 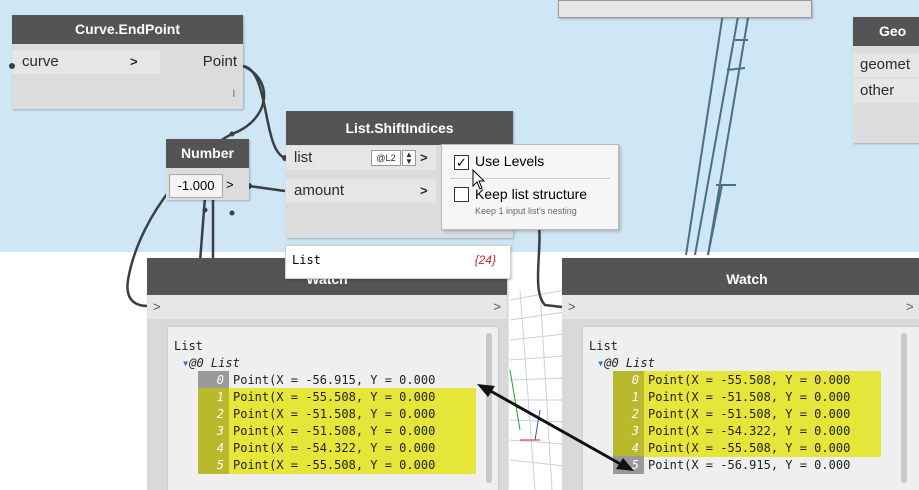 I want to click on annotation-arrow, so click(x=555, y=427).